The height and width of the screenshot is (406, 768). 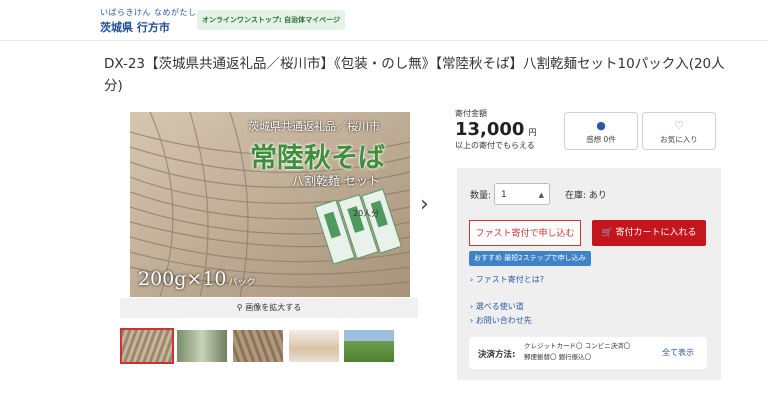 I want to click on image-overlay-top: 茨城県共通返礼品／桜川市, so click(x=314, y=126).